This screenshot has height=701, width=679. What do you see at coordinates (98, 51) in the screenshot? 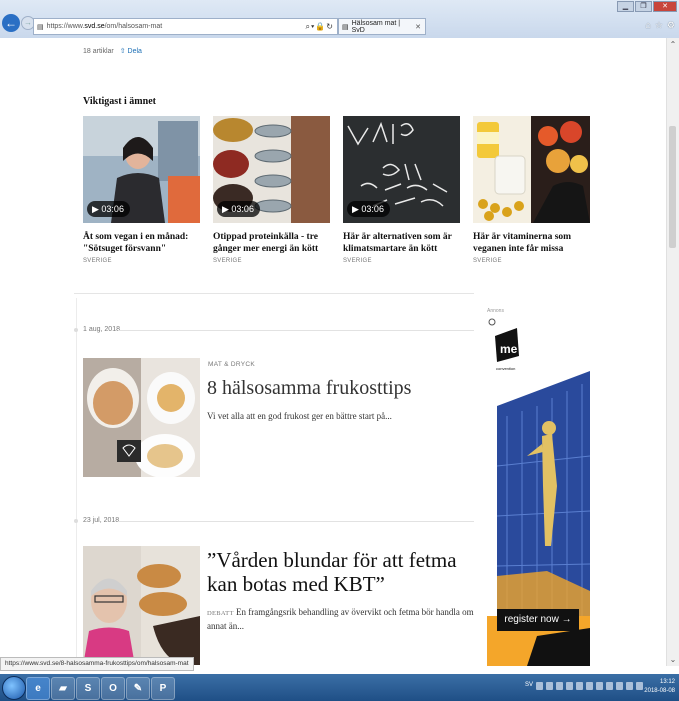
I see `article-count-text: 18 artiklar` at bounding box center [98, 51].